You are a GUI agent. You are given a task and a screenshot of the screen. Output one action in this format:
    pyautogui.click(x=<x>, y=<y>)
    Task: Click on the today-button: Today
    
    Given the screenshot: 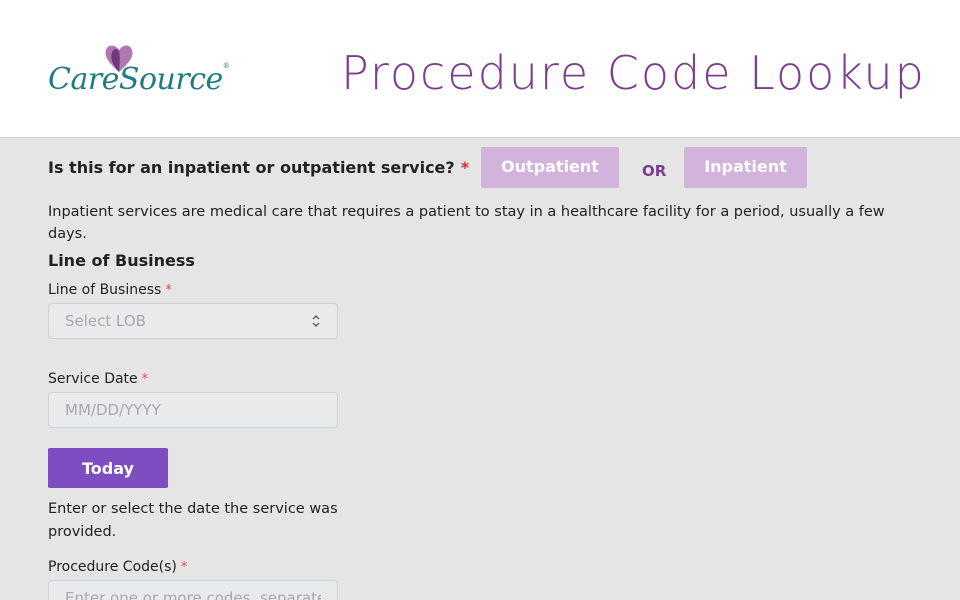 What is the action you would take?
    pyautogui.click(x=108, y=468)
    